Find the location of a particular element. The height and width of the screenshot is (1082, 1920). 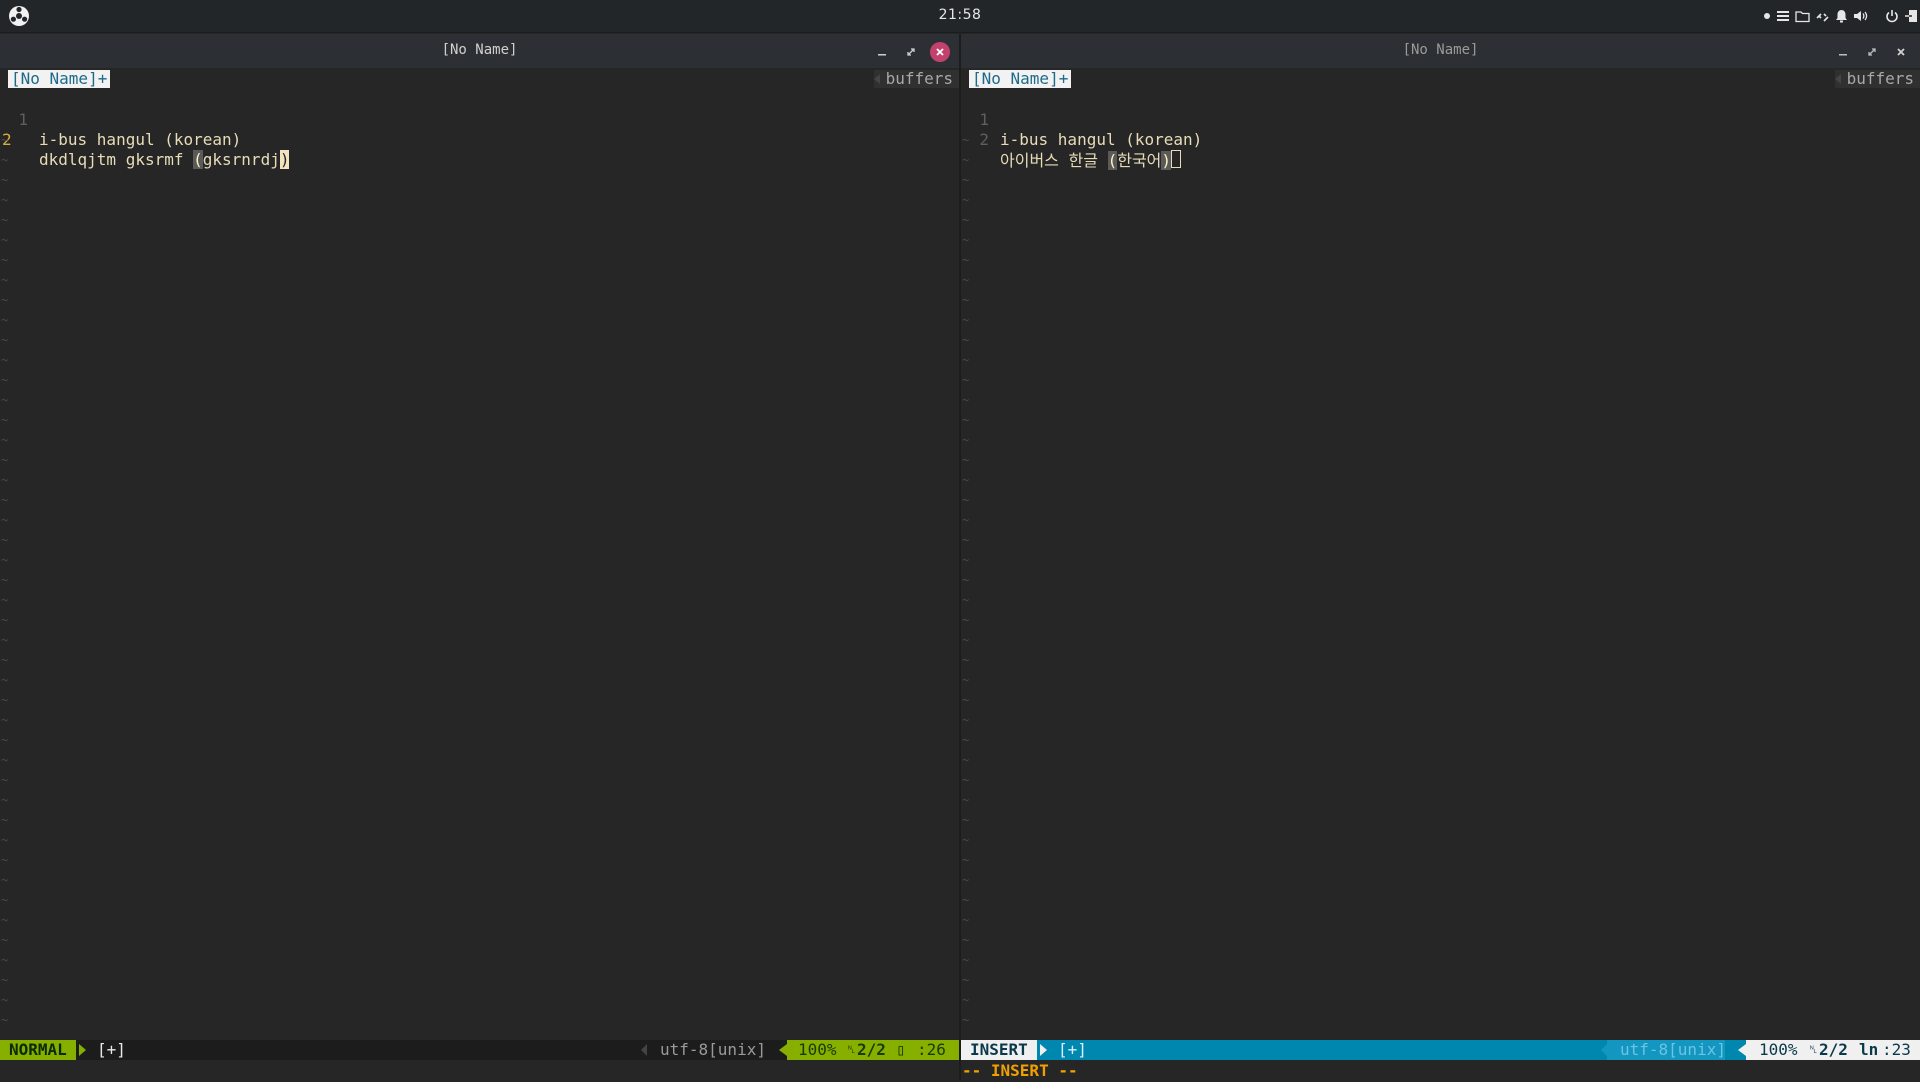

column-position: :26 is located at coordinates (931, 1049).